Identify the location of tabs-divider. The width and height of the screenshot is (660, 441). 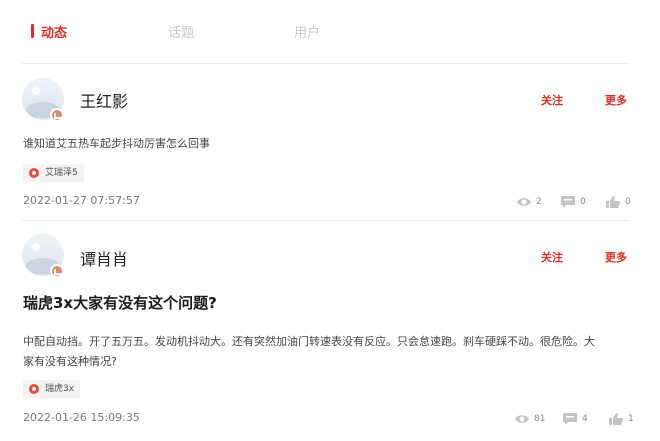
(326, 63).